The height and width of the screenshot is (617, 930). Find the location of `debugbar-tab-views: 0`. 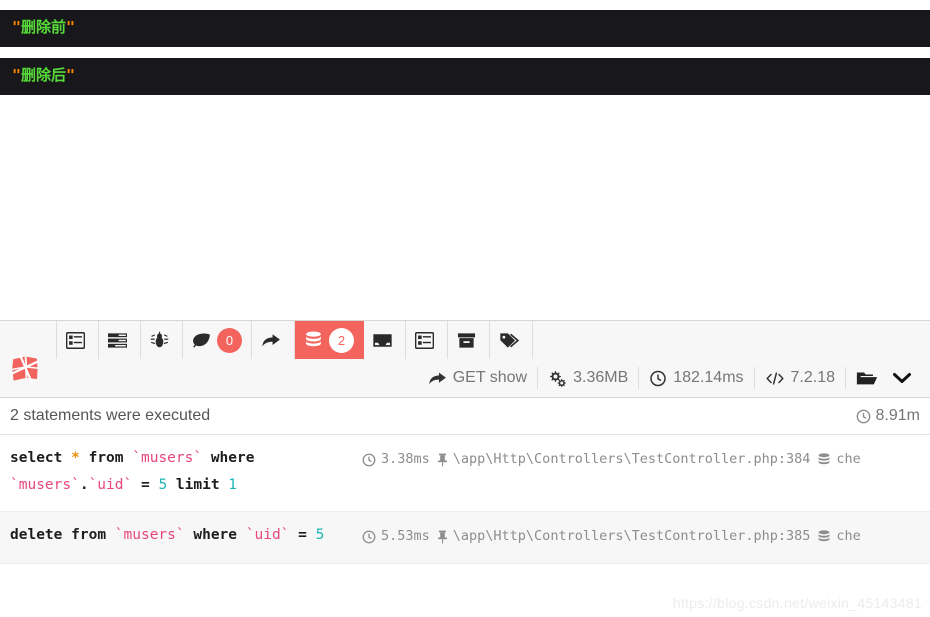

debugbar-tab-views: 0 is located at coordinates (217, 340).